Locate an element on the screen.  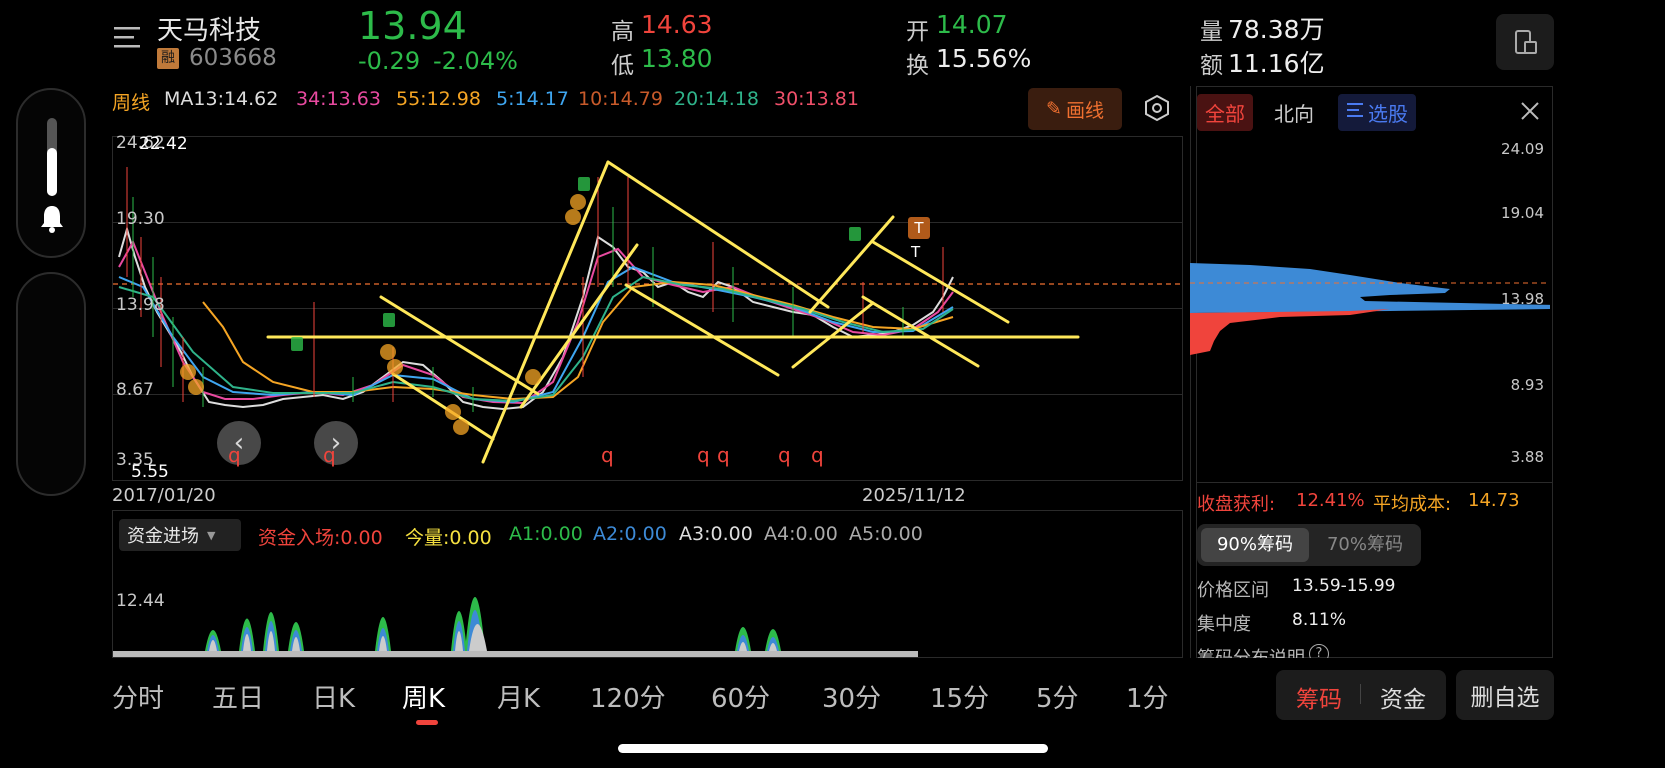
active-tab-indicator is located at coordinates (427, 722).